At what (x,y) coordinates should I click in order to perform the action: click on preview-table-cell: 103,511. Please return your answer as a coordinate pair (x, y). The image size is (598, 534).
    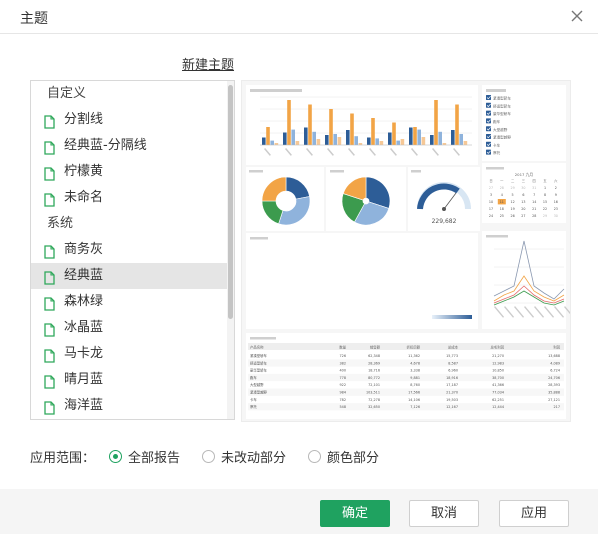
    Looking at the image, I should click on (373, 393).